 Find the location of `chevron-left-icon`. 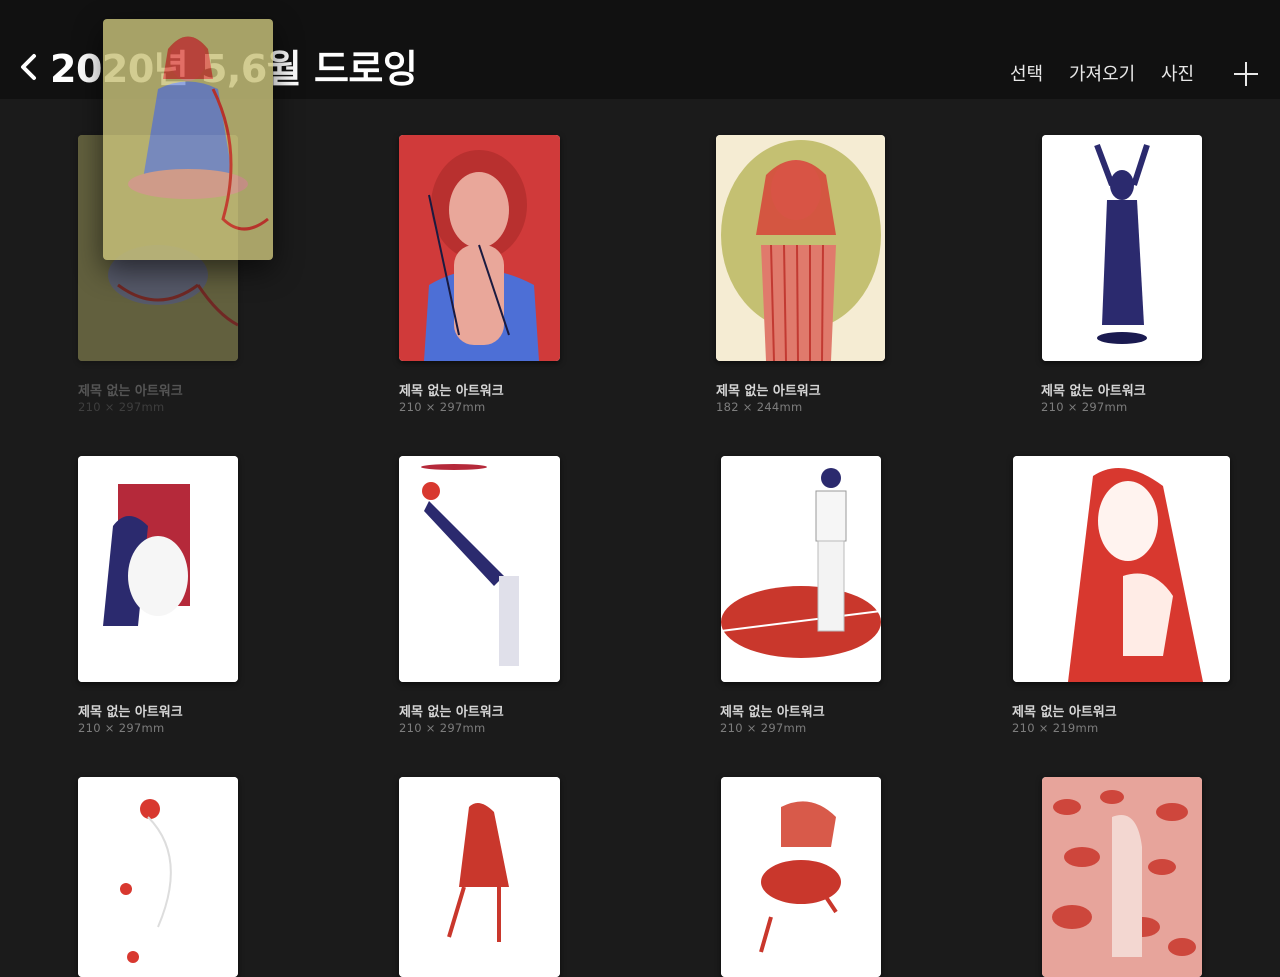

chevron-left-icon is located at coordinates (29, 67).